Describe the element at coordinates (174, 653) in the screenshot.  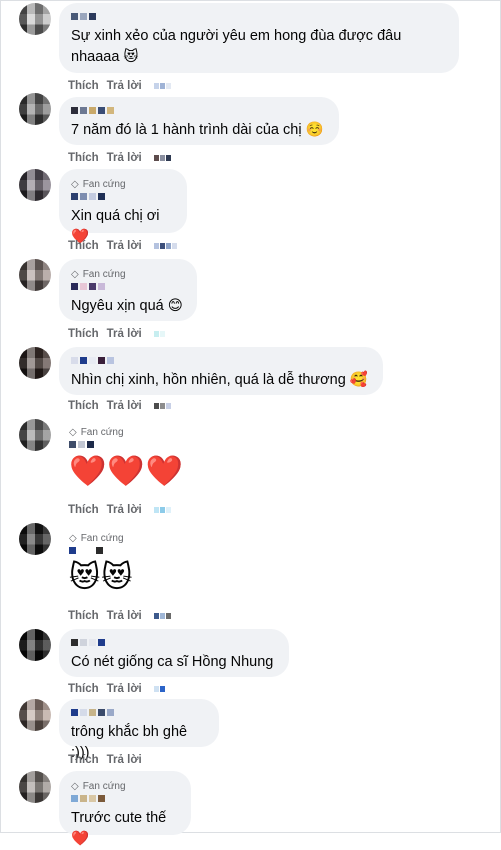
I see `comment-bubble: Có nét giống ca sĩ Hồng Nhung` at that location.